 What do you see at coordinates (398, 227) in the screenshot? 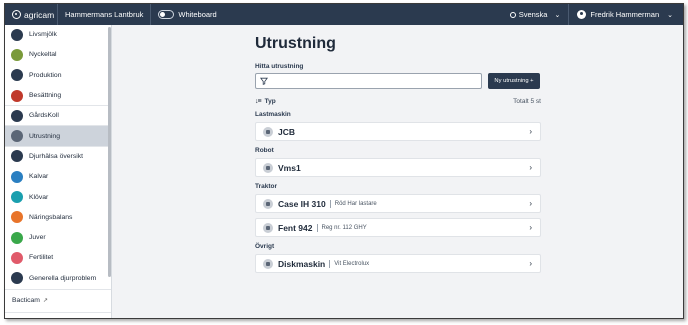
I see `equipment-row: Fent 942 Reg nr. 112 GHY ›` at bounding box center [398, 227].